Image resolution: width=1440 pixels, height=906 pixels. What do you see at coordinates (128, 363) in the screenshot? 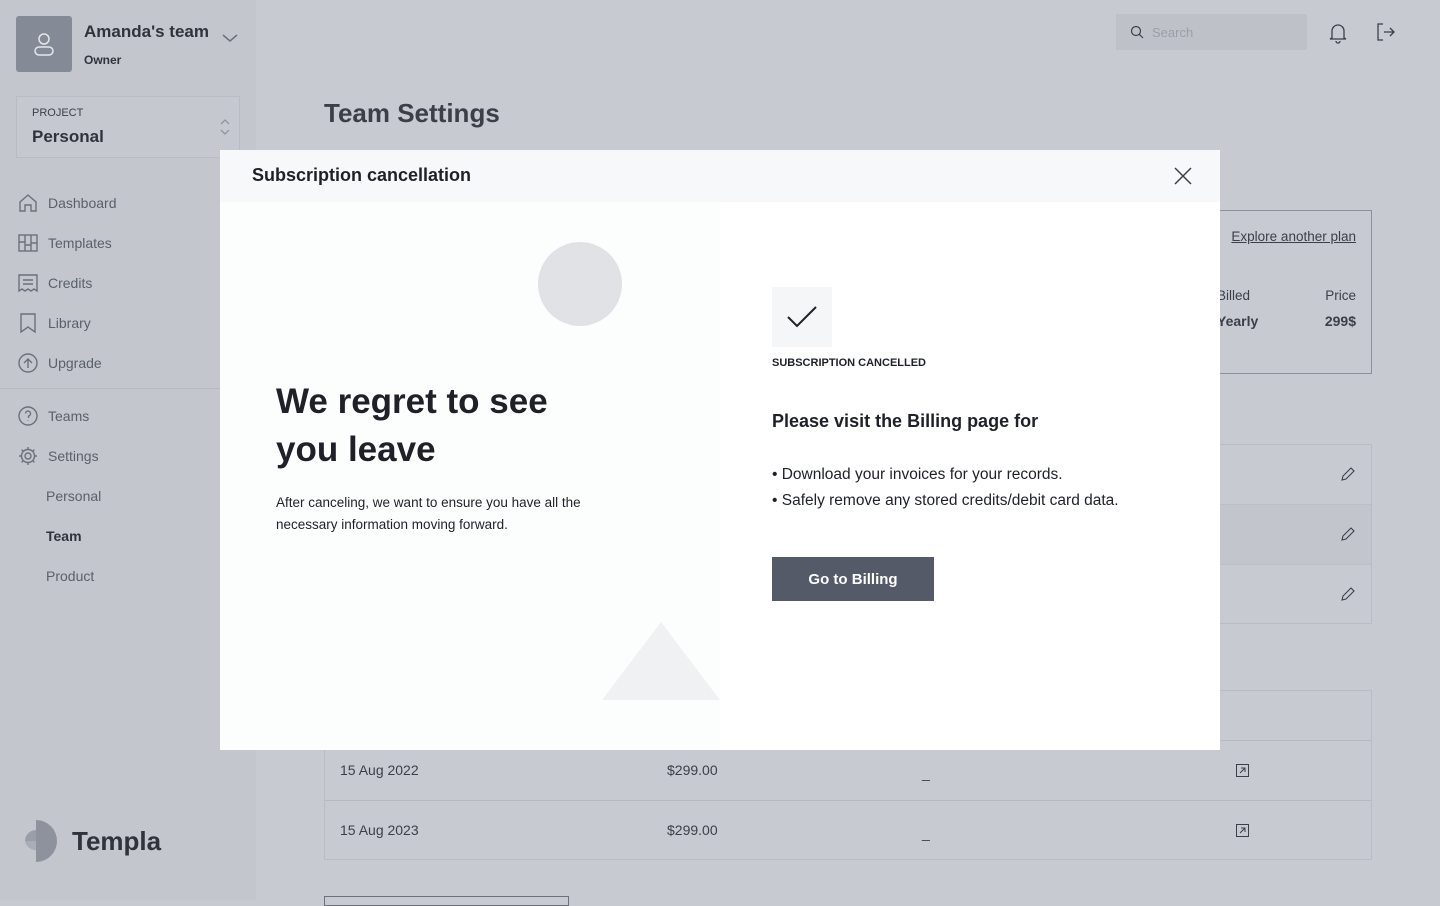
I see `sidebar-item-upgrade: Upgrade` at bounding box center [128, 363].